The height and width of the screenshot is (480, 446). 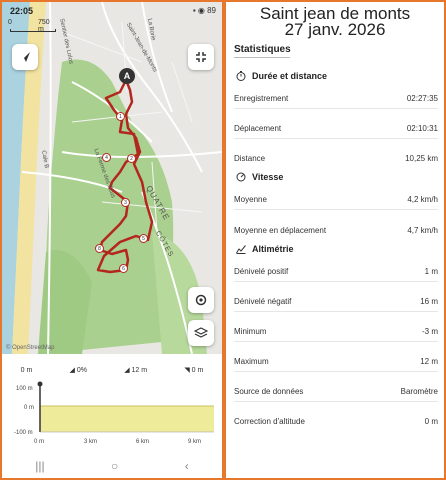 What do you see at coordinates (422, 199) in the screenshot?
I see `stat-value: 4,2 km/h` at bounding box center [422, 199].